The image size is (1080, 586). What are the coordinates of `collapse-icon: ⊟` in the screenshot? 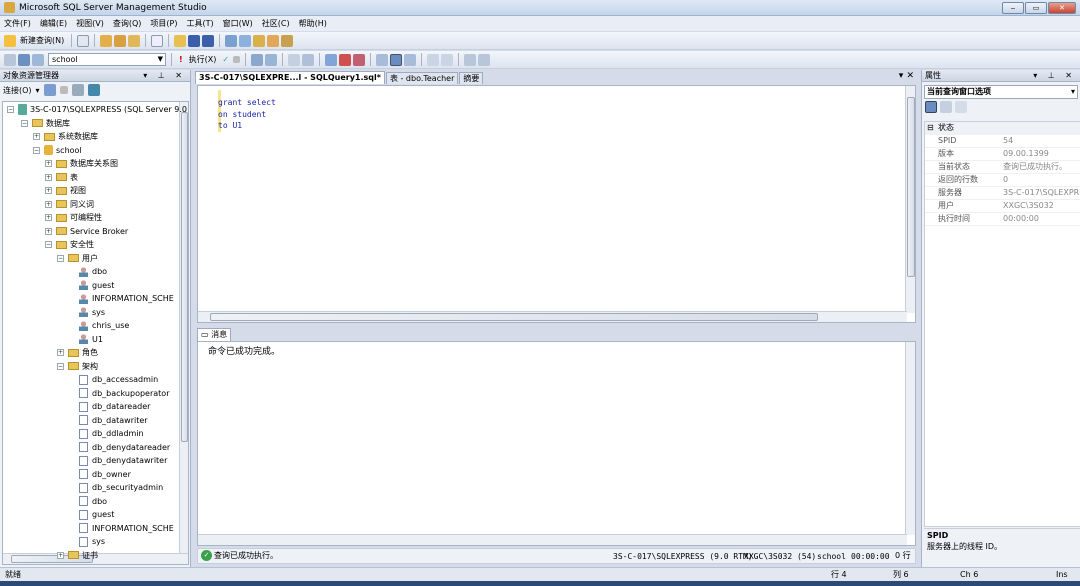 It's located at (930, 128).